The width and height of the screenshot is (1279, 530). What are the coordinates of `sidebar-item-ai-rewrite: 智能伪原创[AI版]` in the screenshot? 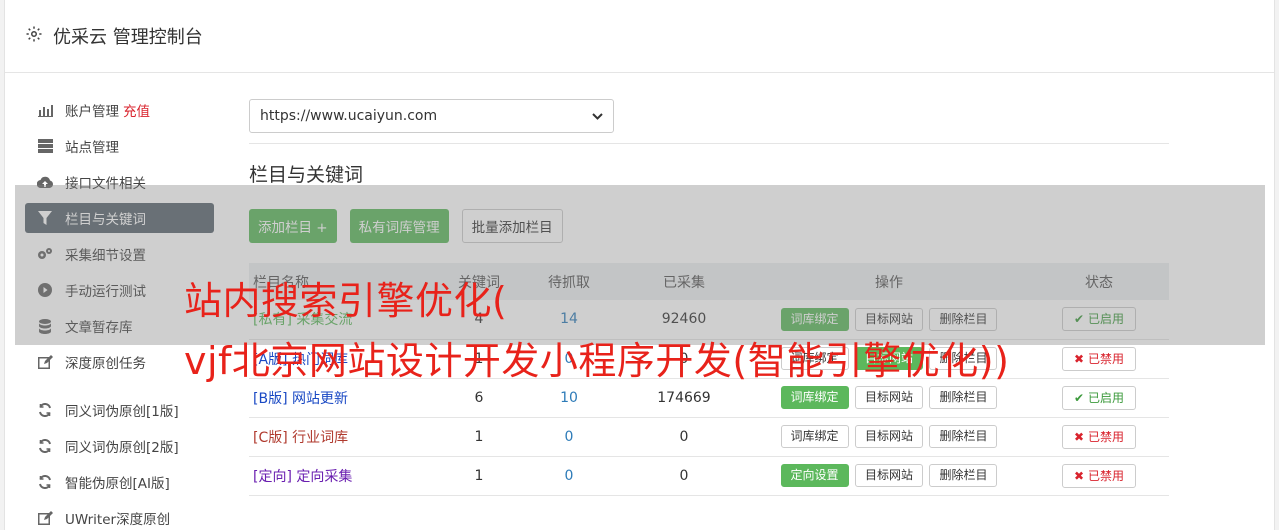 It's located at (119, 482).